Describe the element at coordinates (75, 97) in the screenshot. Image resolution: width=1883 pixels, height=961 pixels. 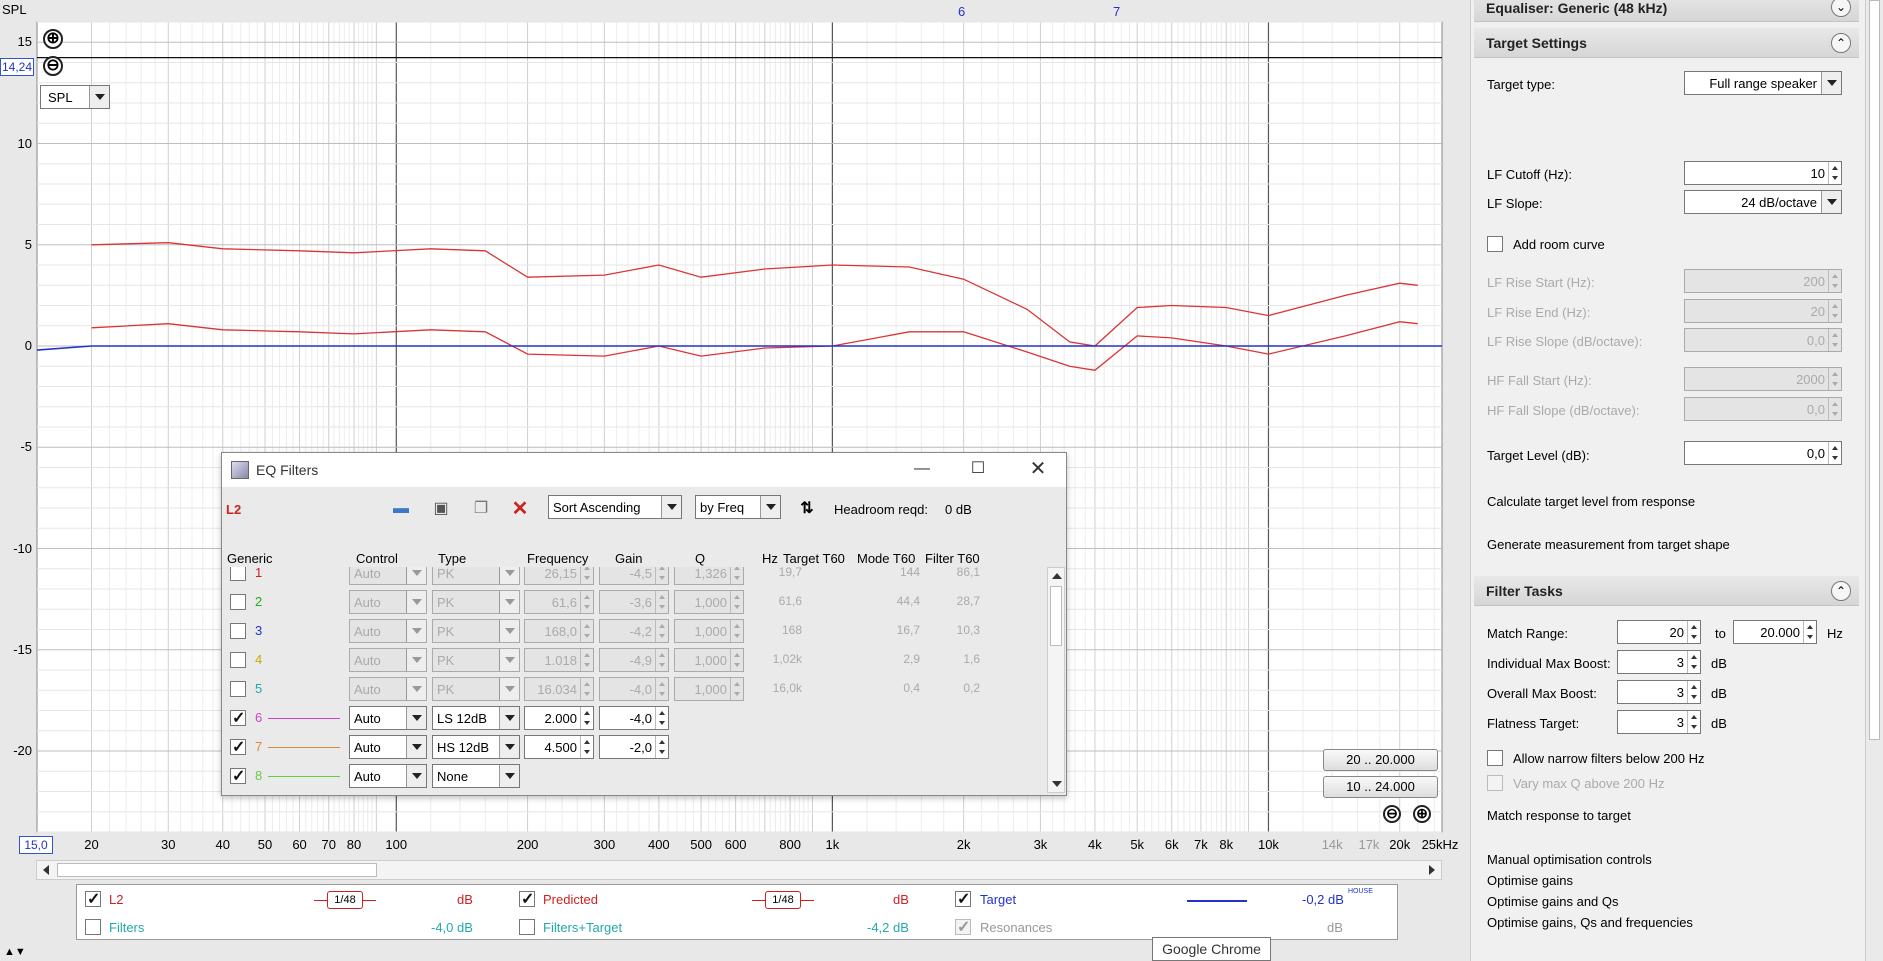
I see `display-mode-select: SPL` at that location.